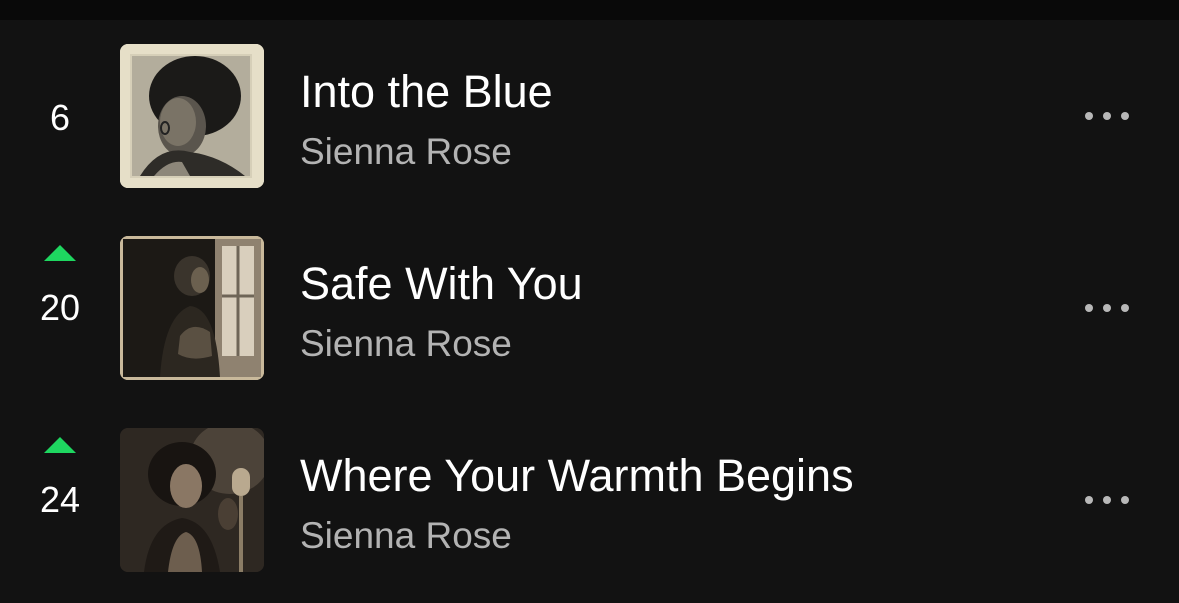  I want to click on rank-column: 20, so click(60, 316).